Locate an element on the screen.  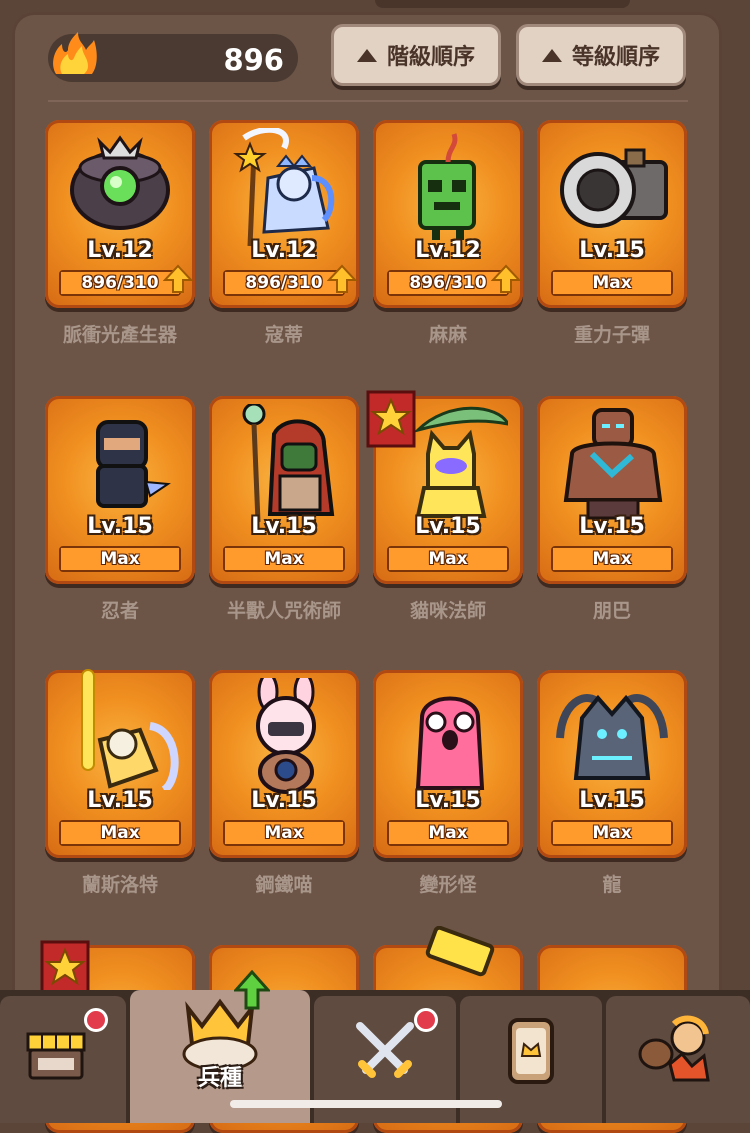
sort-by-rank-label: 階級順序 is located at coordinates (430, 57).